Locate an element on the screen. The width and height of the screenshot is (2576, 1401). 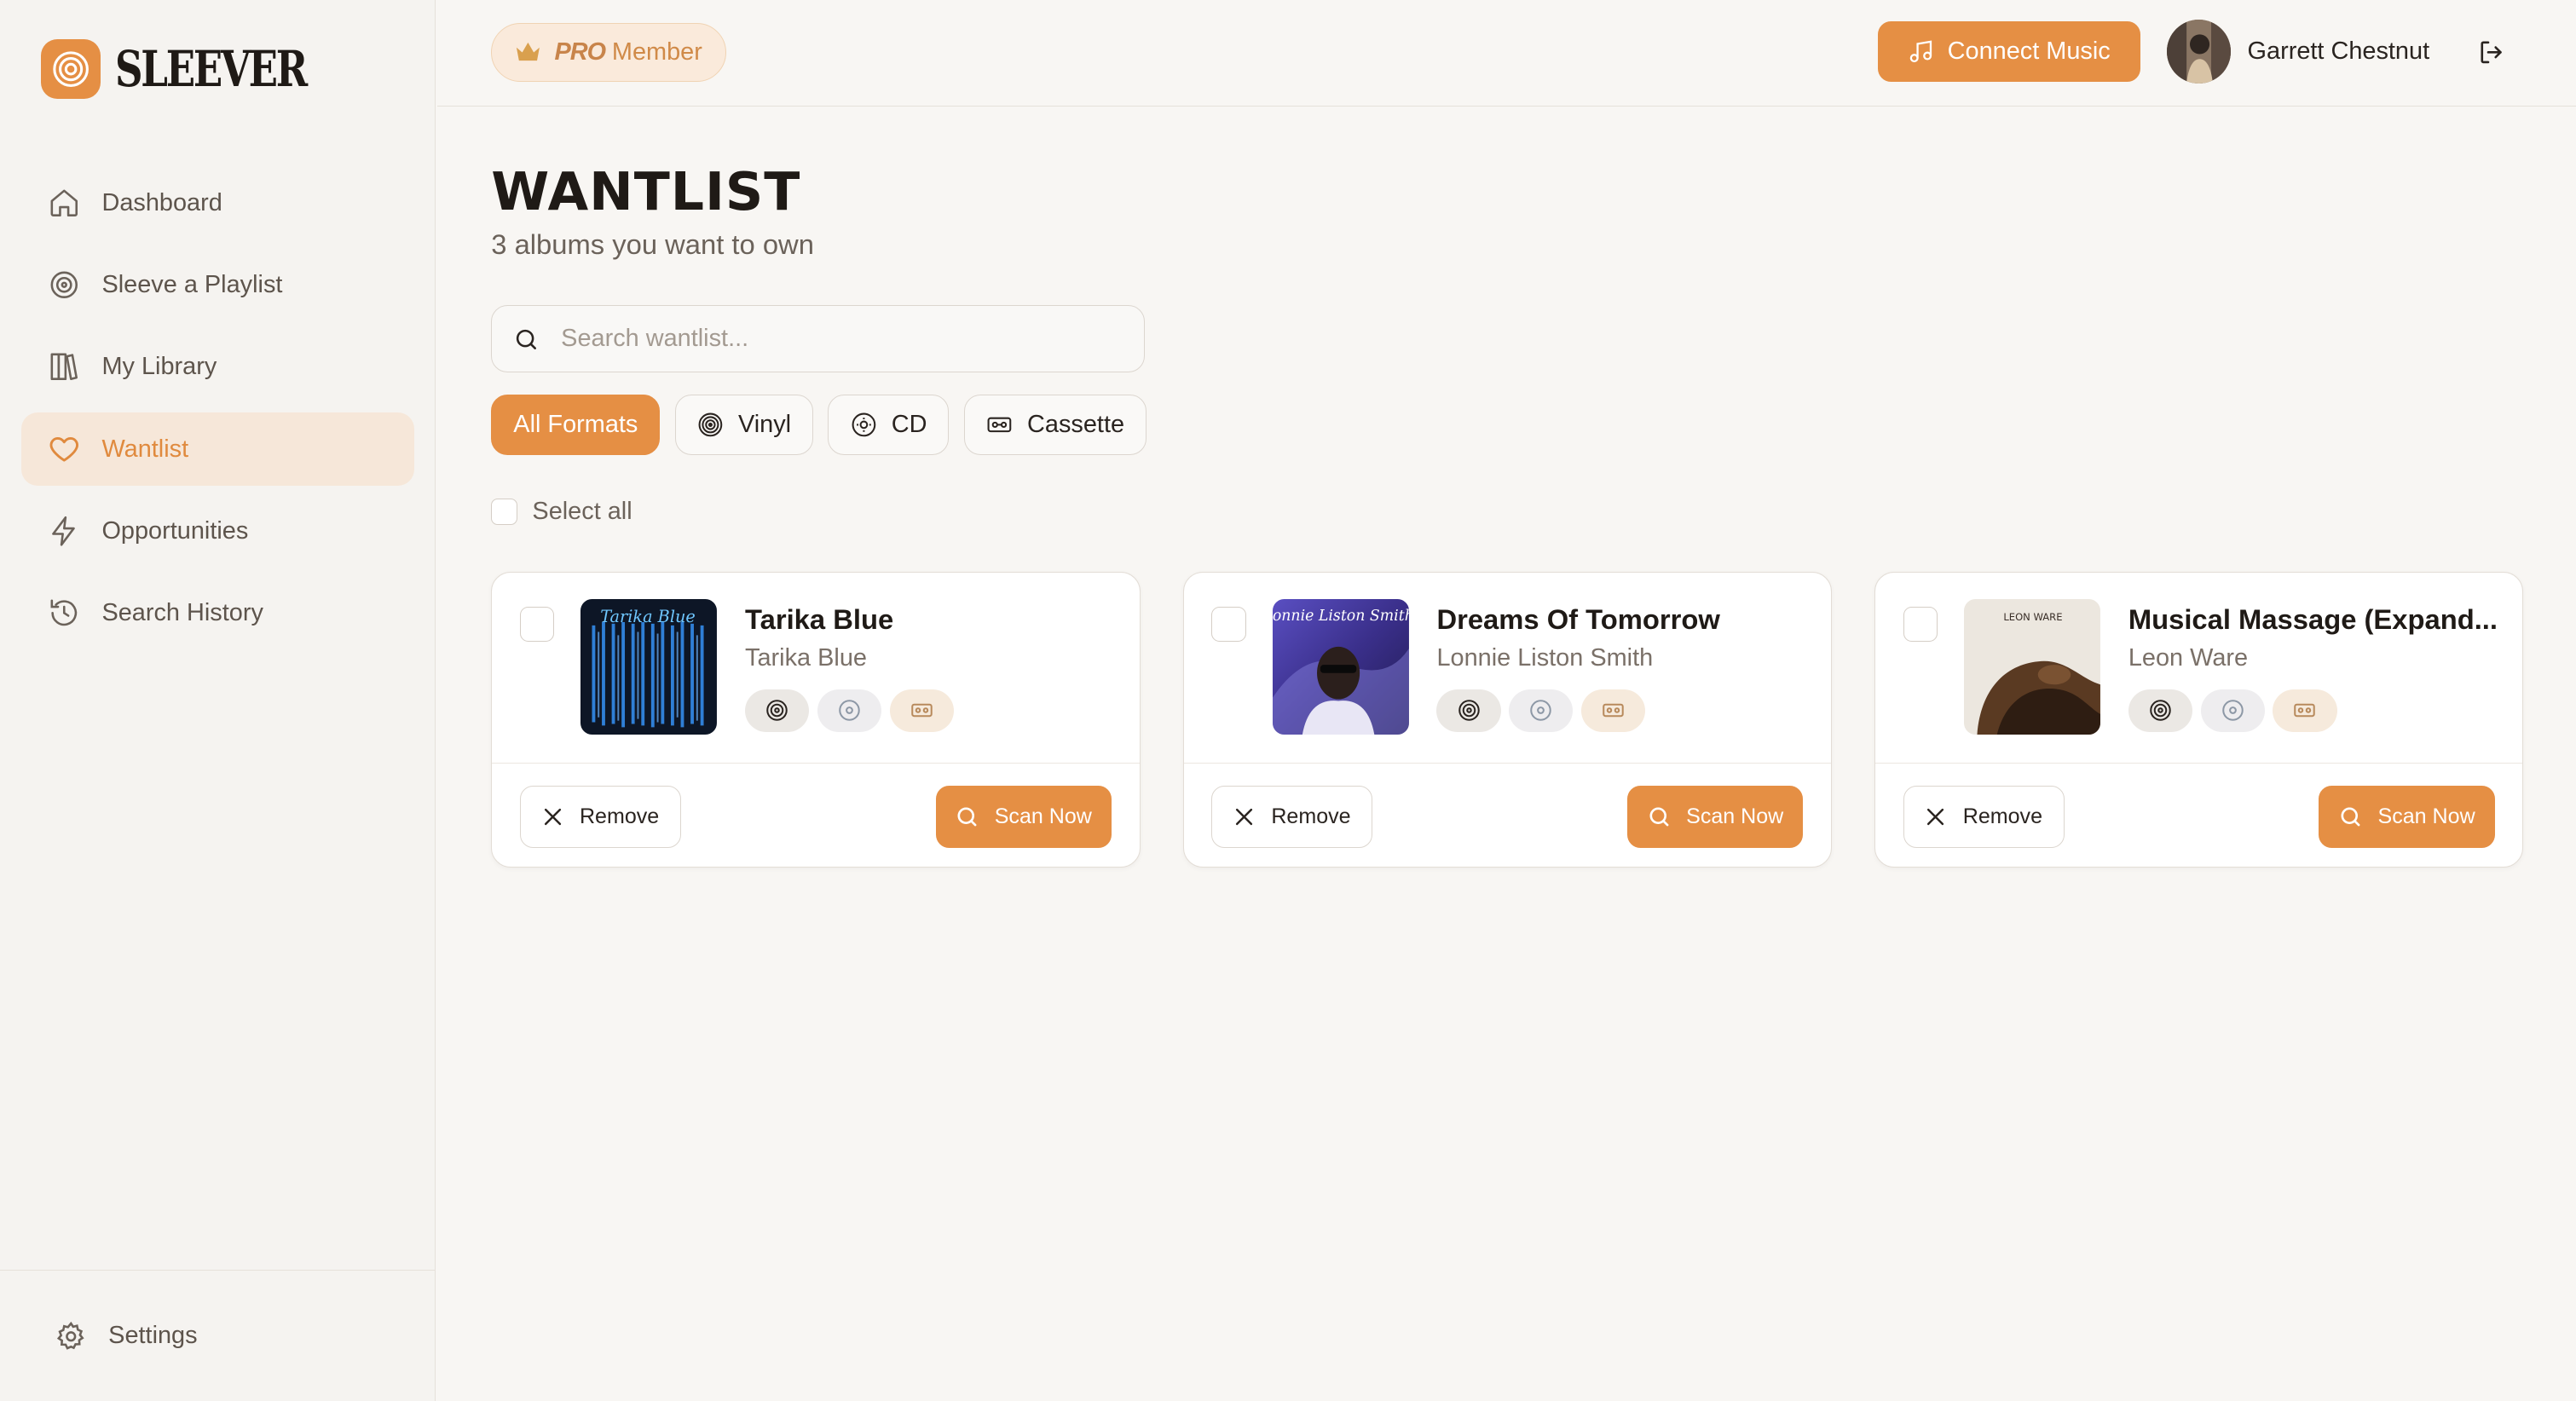
music-note-icon is located at coordinates (1921, 51).